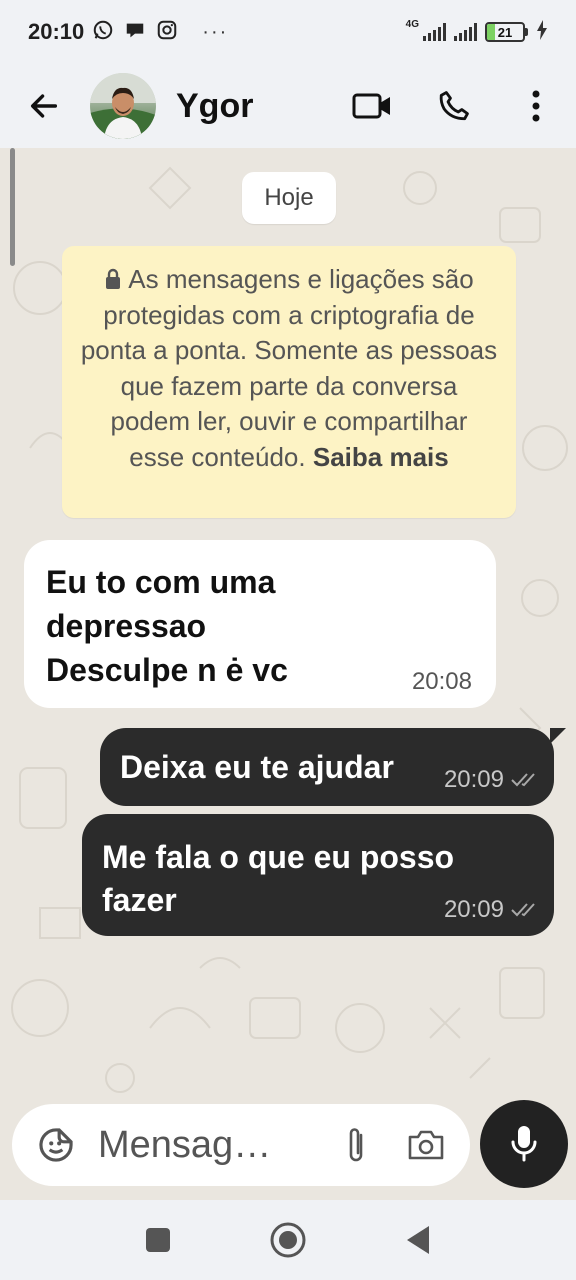 This screenshot has height=1280, width=576. I want to click on battery-fill, so click(491, 32).